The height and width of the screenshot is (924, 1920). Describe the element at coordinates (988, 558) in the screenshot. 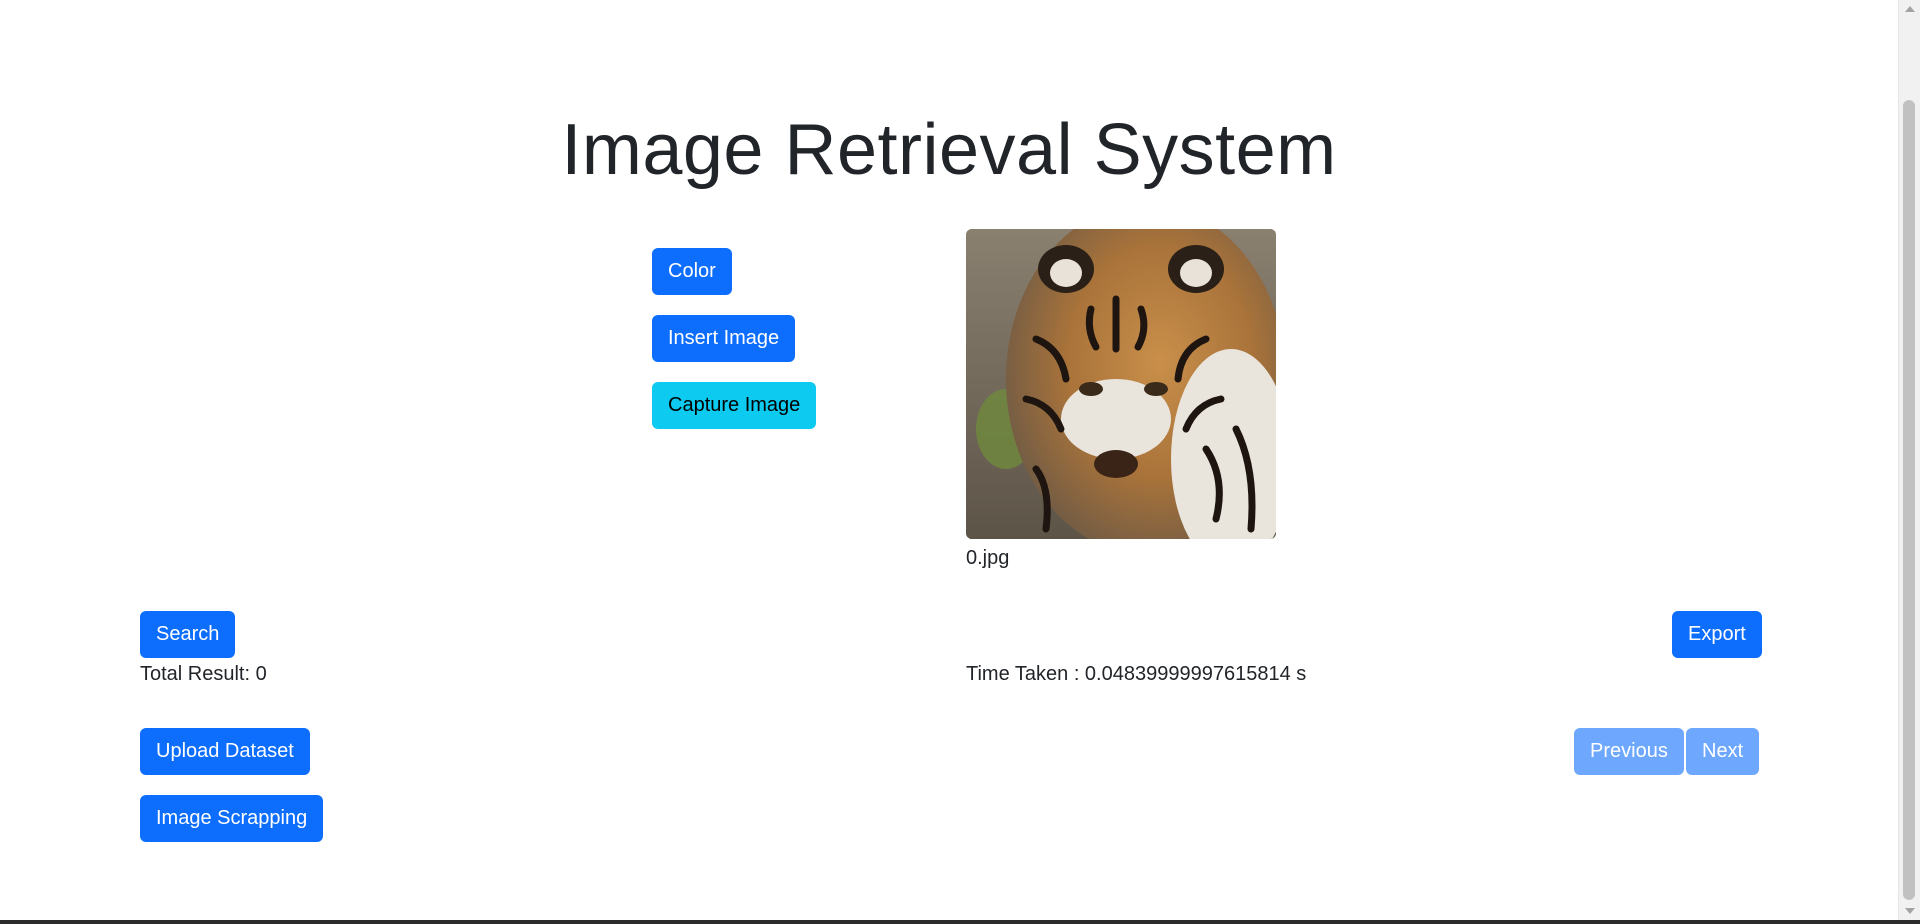

I see `image-filename: 0.jpg` at that location.